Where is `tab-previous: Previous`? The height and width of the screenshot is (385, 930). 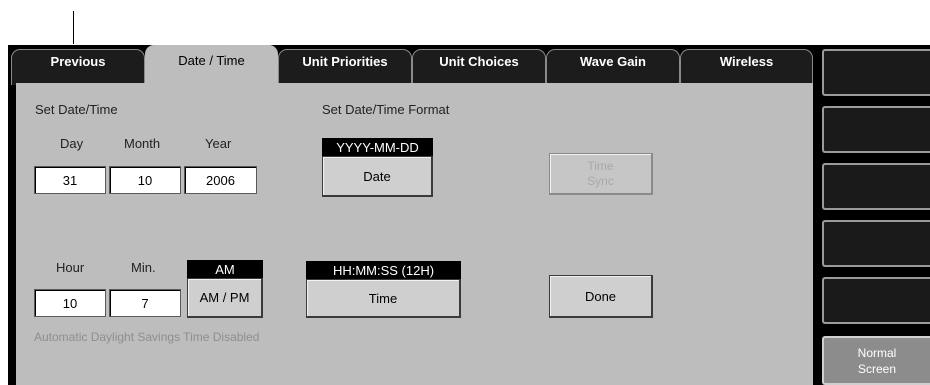
tab-previous: Previous is located at coordinates (78, 67).